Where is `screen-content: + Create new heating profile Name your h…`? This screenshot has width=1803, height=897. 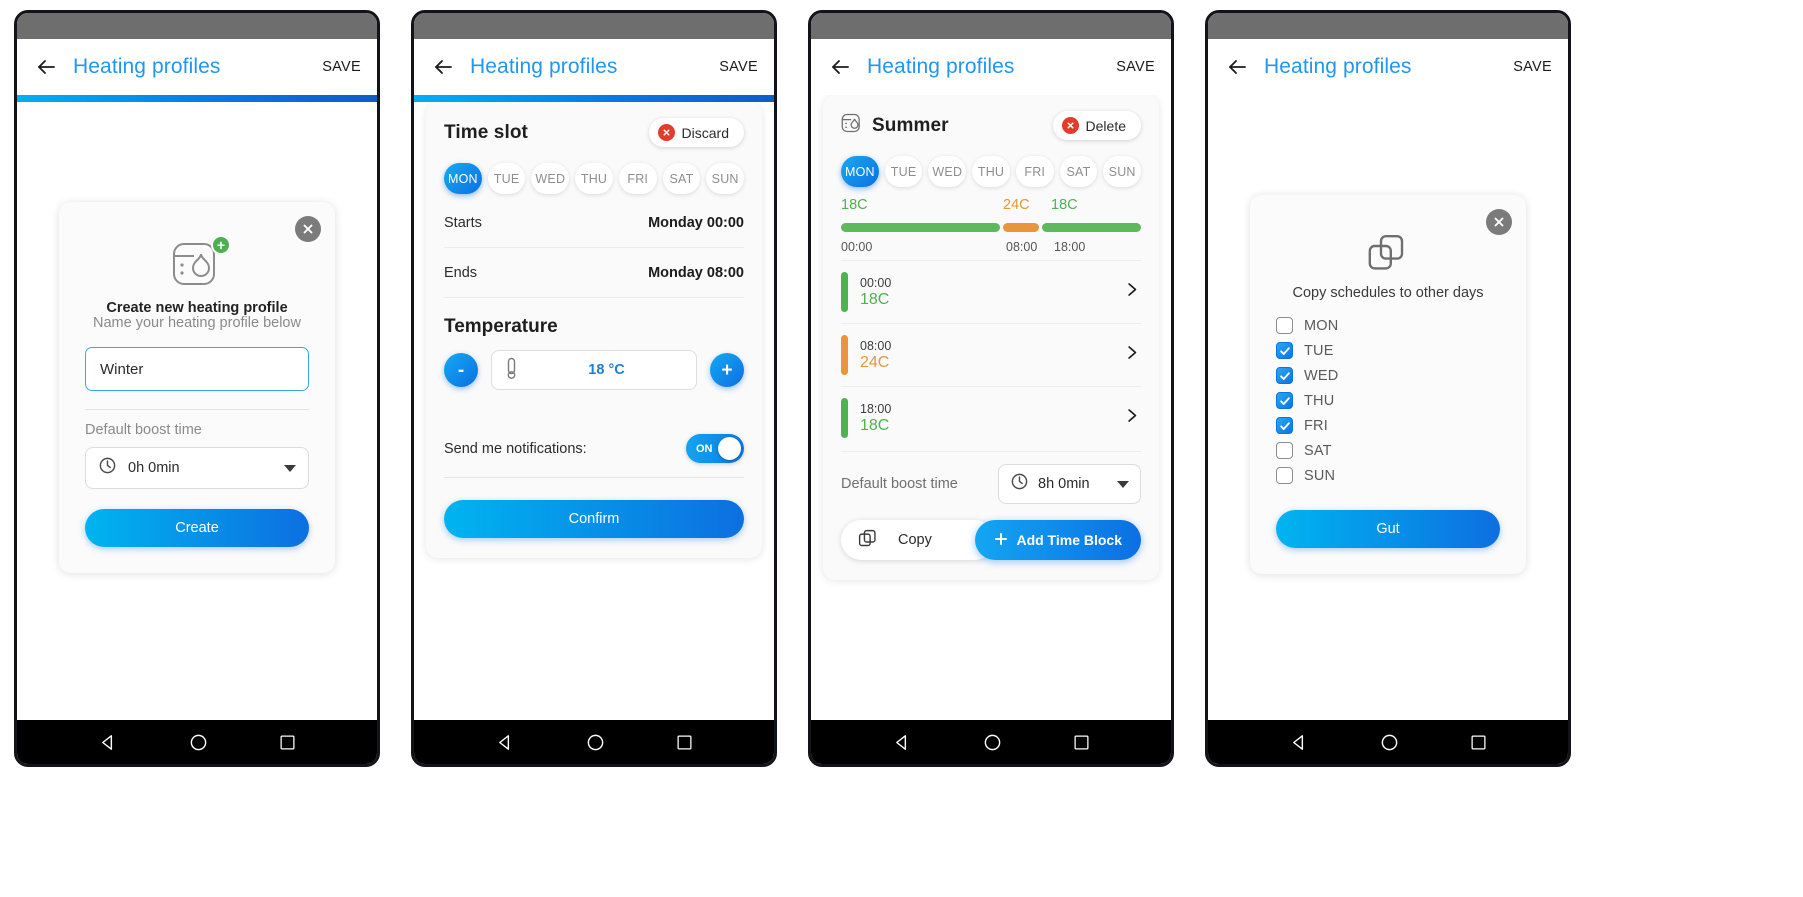 screen-content: + Create new heating profile Name your h… is located at coordinates (197, 411).